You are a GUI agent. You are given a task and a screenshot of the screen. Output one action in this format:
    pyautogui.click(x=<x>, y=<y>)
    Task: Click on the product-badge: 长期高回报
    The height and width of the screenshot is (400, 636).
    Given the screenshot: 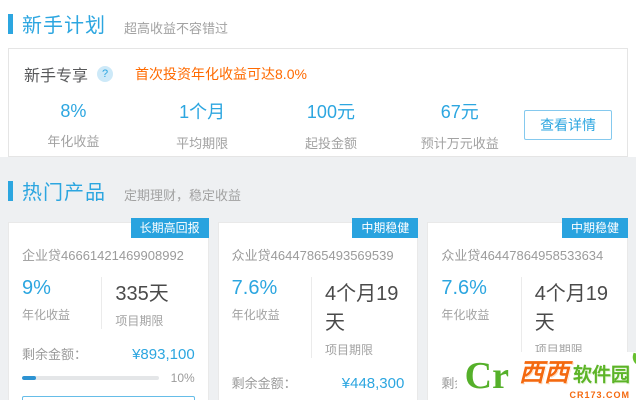 What is the action you would take?
    pyautogui.click(x=169, y=228)
    